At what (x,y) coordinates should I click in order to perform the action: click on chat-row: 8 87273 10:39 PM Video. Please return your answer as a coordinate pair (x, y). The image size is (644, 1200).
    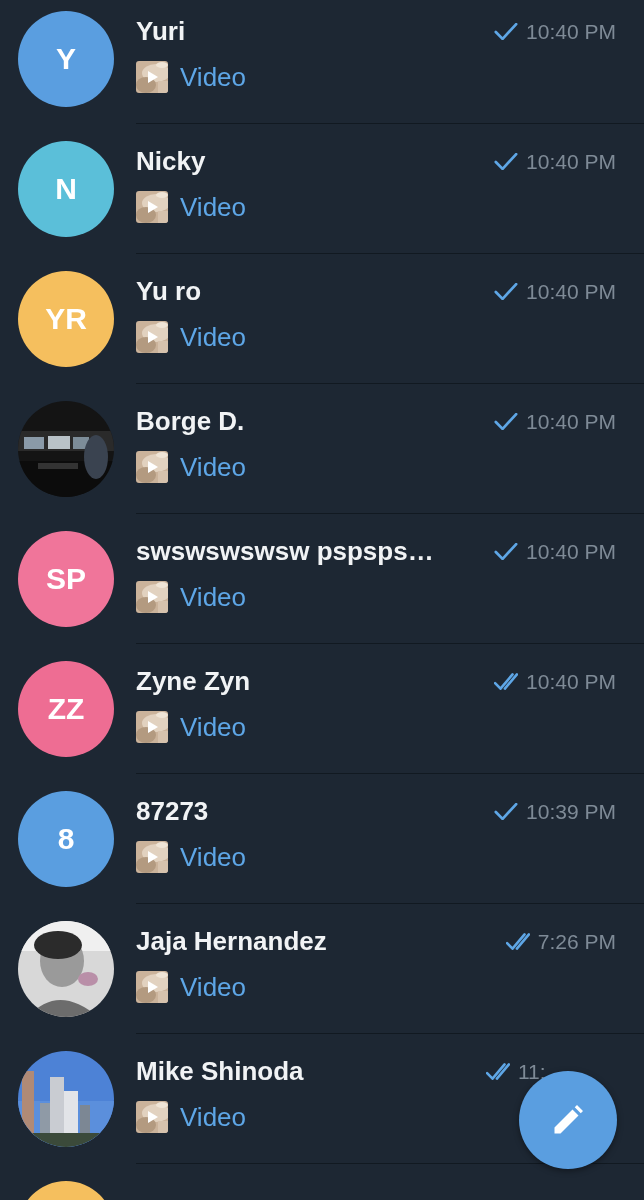
    Looking at the image, I should click on (322, 839).